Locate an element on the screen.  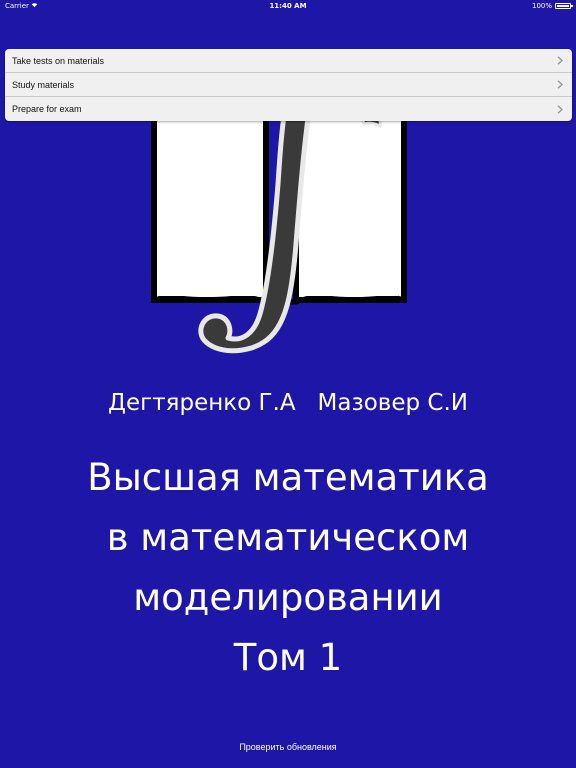
status-bar: Carrier 11:40 AM 100% is located at coordinates (288, 6).